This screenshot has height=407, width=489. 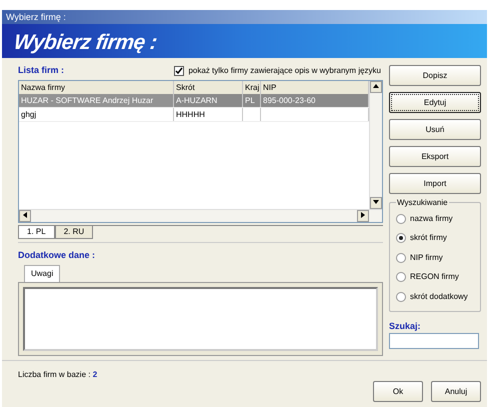 I want to click on language-tab: 1. PL, so click(x=36, y=232).